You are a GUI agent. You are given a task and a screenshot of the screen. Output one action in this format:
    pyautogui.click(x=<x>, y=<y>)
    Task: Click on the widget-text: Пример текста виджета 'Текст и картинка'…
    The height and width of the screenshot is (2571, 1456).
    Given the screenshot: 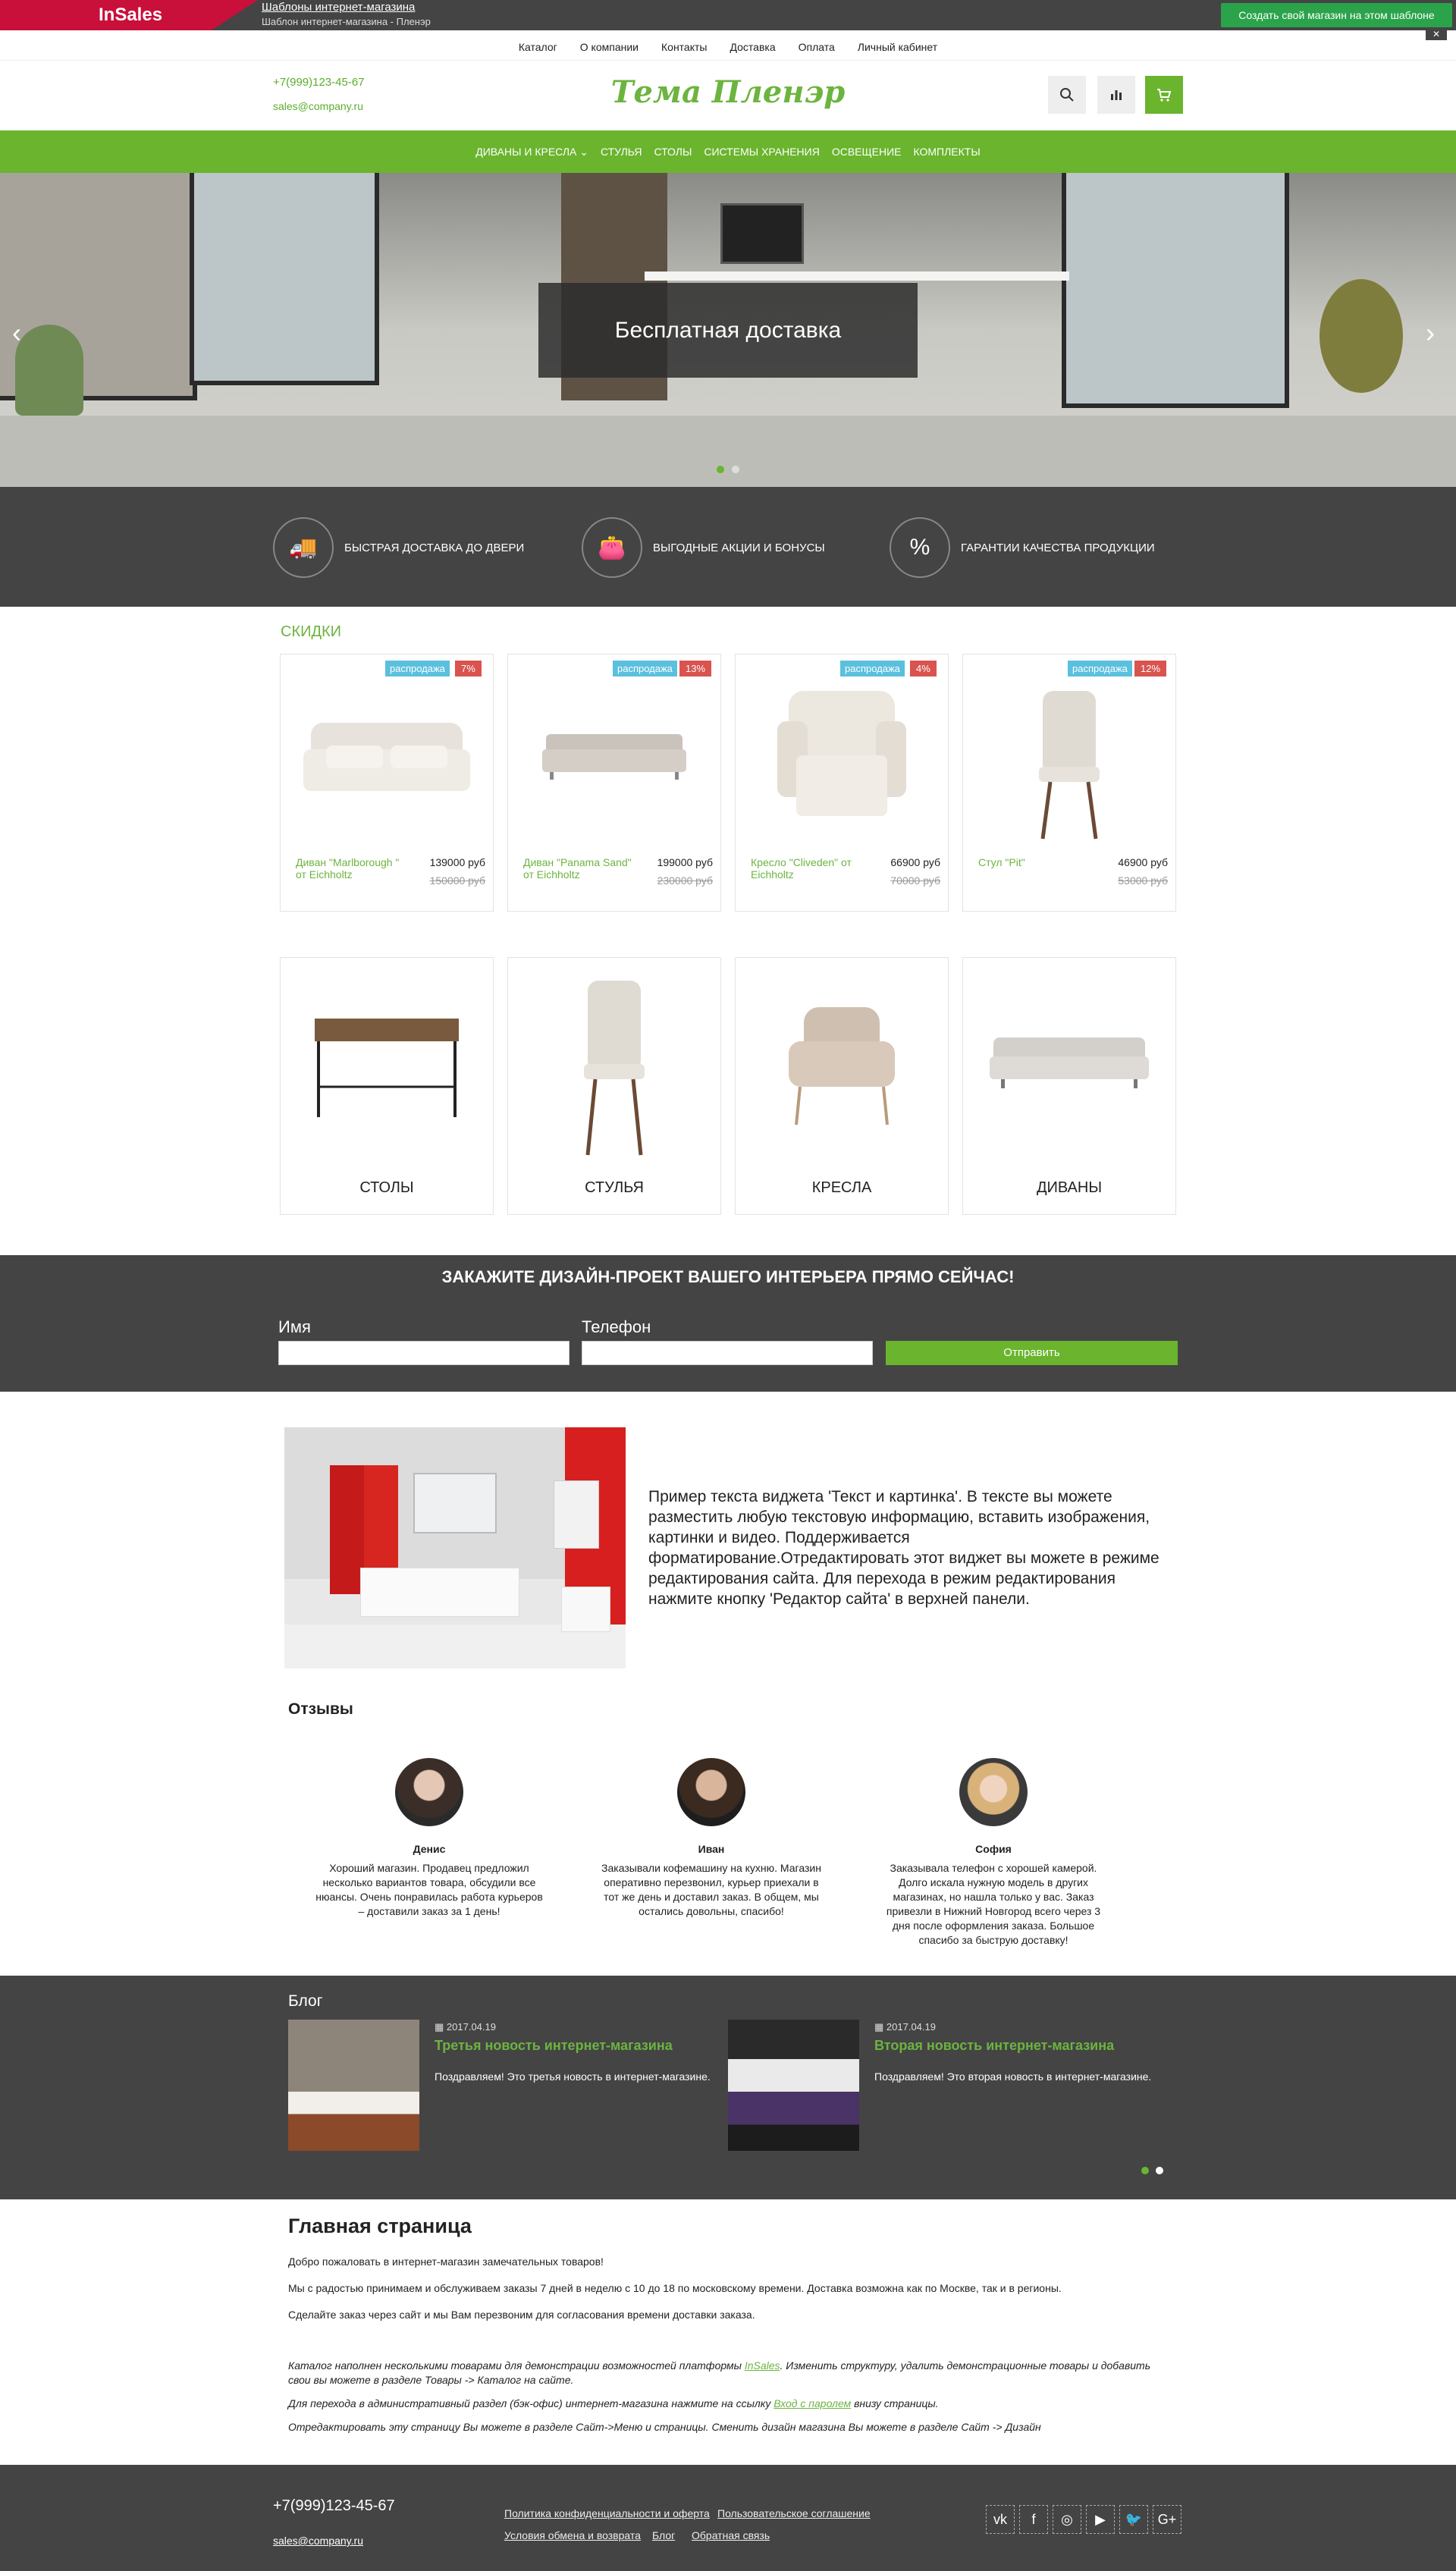 What is the action you would take?
    pyautogui.click(x=903, y=1548)
    